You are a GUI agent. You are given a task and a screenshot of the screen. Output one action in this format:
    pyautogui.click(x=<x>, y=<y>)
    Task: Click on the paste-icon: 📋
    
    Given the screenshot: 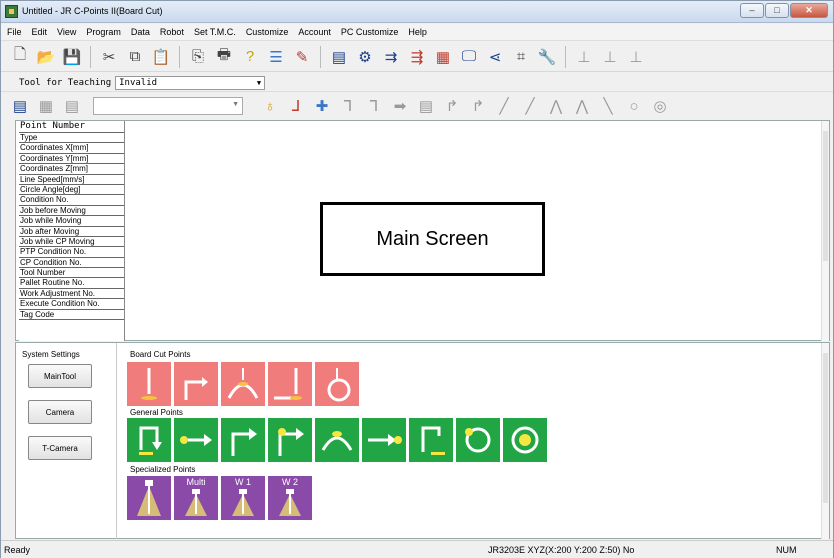 What is the action you would take?
    pyautogui.click(x=161, y=57)
    